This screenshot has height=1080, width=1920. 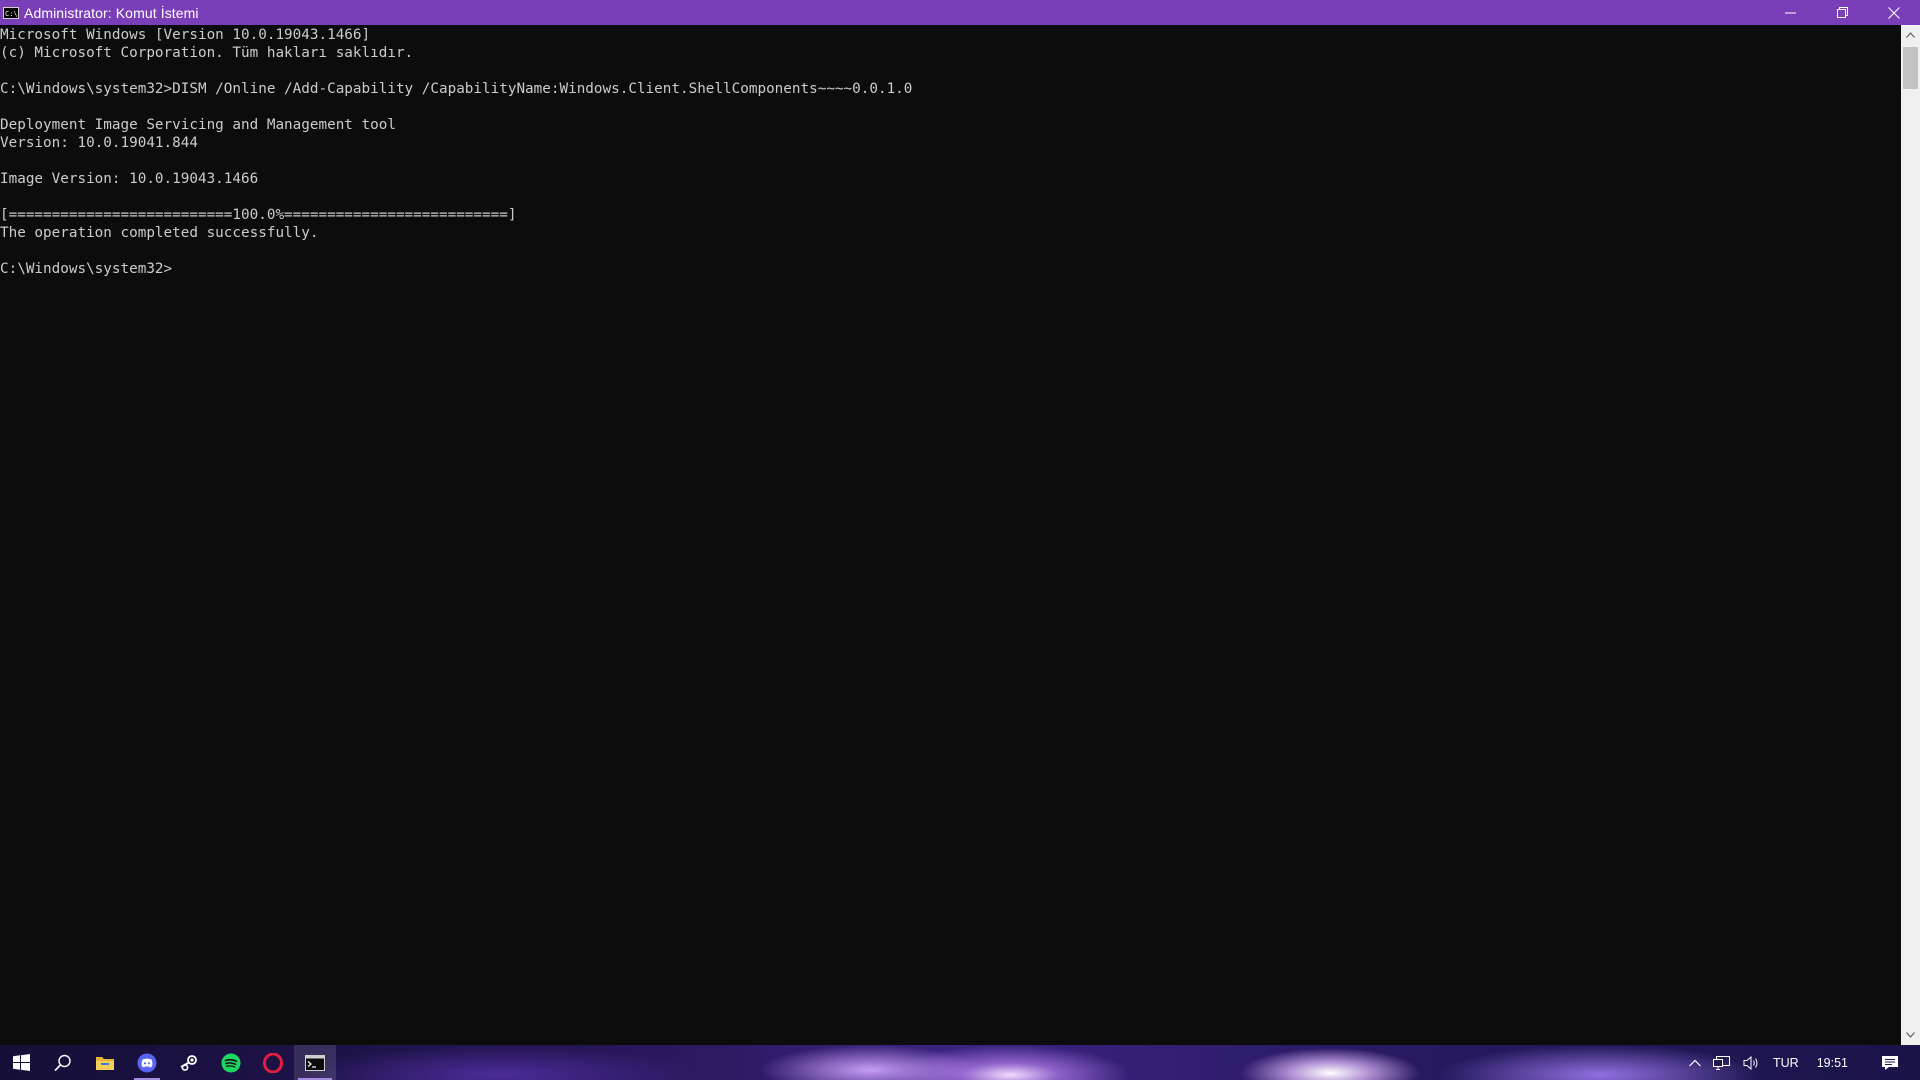 I want to click on console-line: Image Version: 10.0.19043.1466, so click(x=129, y=179).